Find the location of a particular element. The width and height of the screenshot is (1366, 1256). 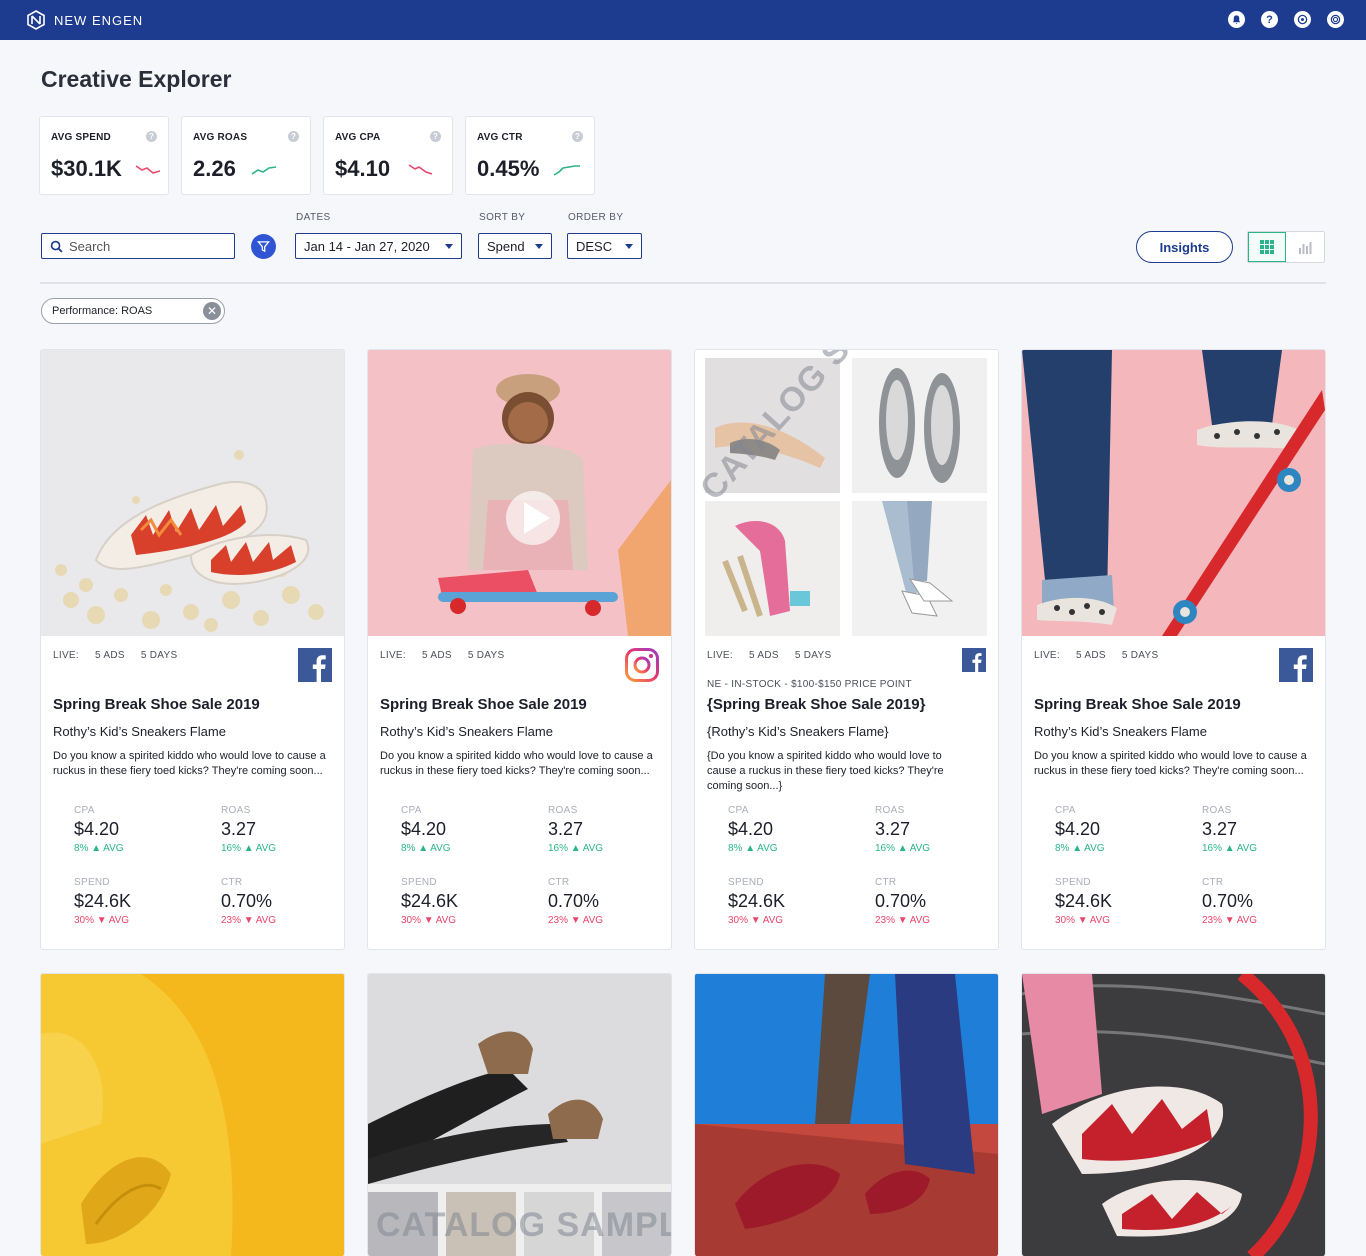

card-subtitle: Rothy’s Kid’s Sneakers Flame is located at coordinates (466, 731).